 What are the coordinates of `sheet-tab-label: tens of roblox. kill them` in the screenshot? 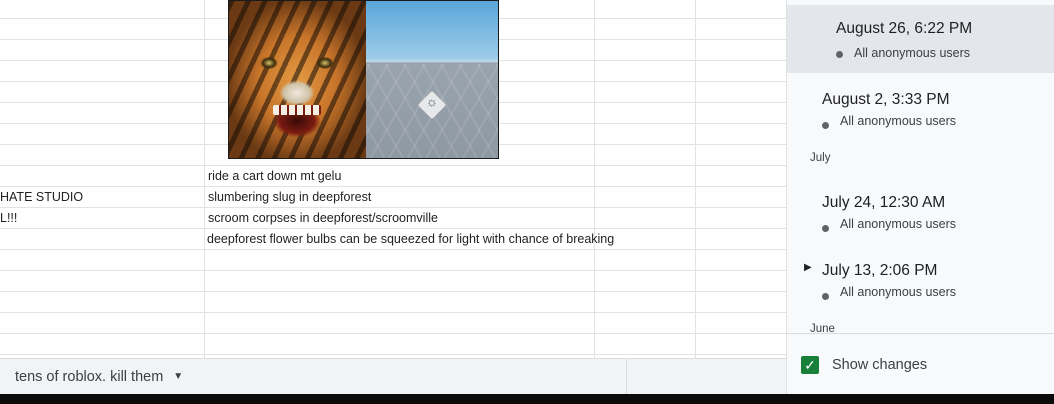 It's located at (89, 376).